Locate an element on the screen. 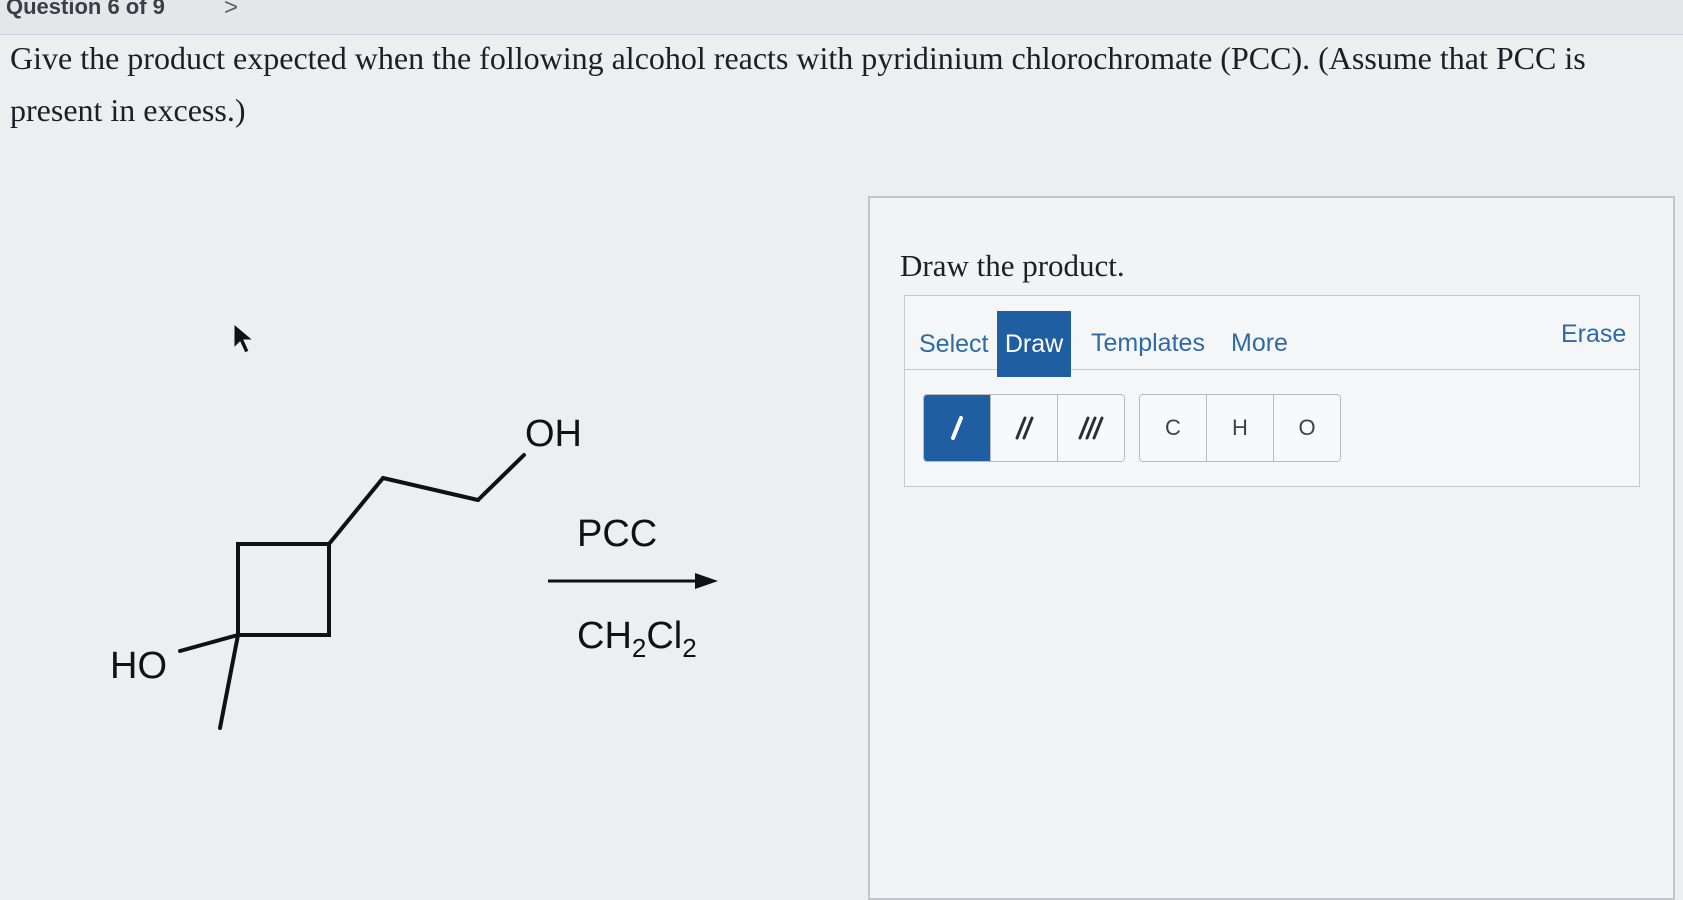 The image size is (1683, 900). triple-bond-button is located at coordinates (1091, 428).